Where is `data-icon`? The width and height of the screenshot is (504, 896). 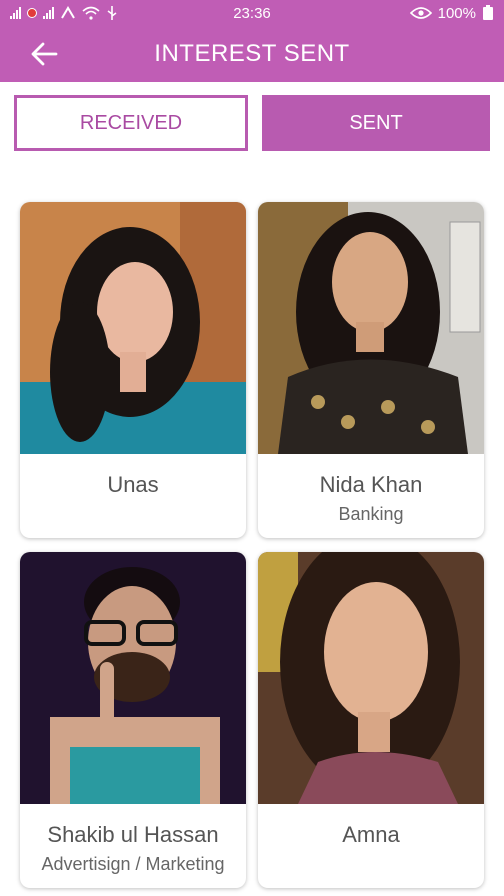
data-icon is located at coordinates (68, 12).